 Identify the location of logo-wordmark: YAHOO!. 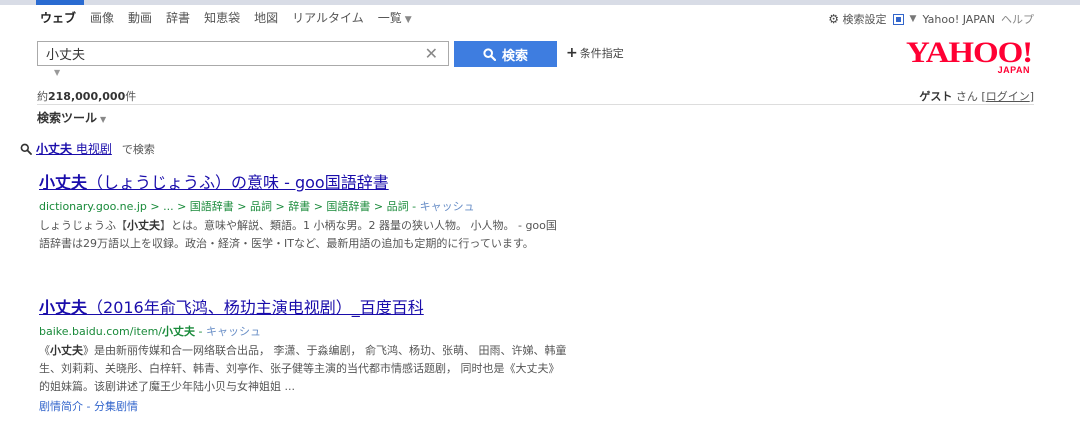
(969, 52).